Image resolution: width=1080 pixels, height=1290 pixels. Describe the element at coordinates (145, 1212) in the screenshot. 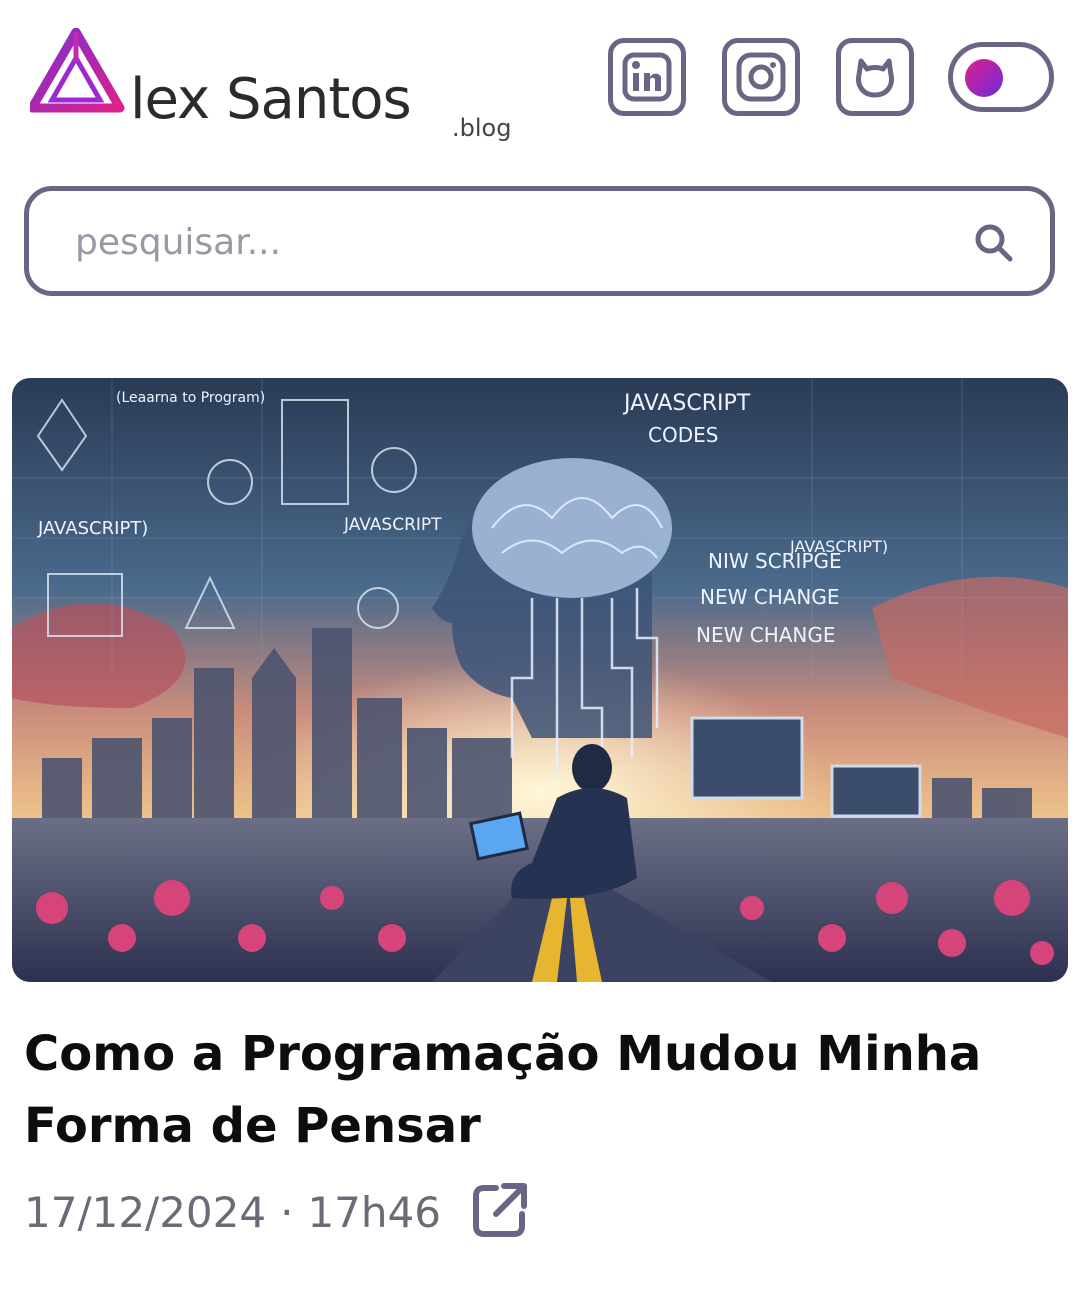

I see `post-date: 17/12/2024` at that location.